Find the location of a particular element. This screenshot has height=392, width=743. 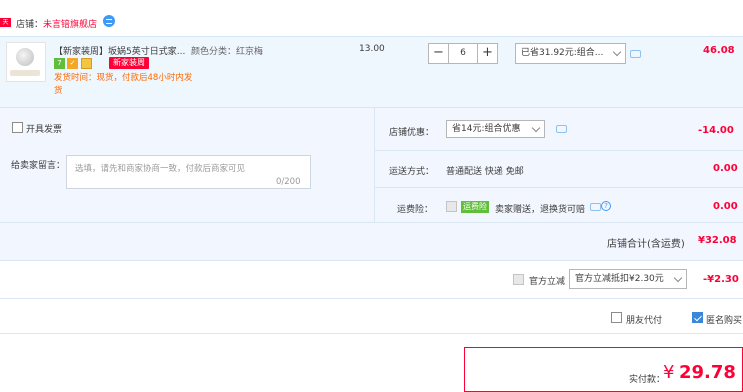

unit-price: 13.00 is located at coordinates (372, 49).